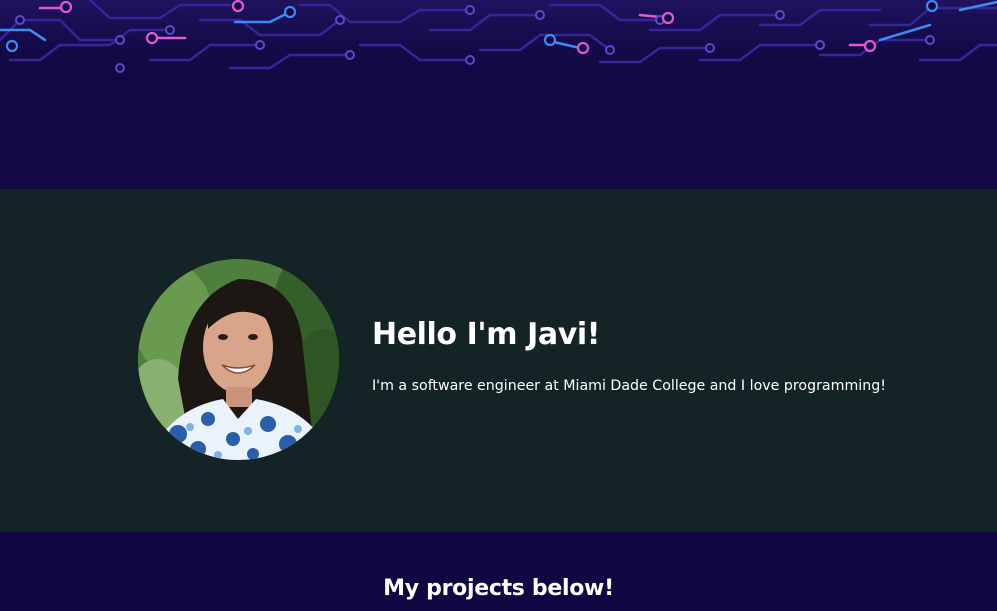 This screenshot has height=611, width=997. I want to click on projects-heading: My projects below!, so click(498, 588).